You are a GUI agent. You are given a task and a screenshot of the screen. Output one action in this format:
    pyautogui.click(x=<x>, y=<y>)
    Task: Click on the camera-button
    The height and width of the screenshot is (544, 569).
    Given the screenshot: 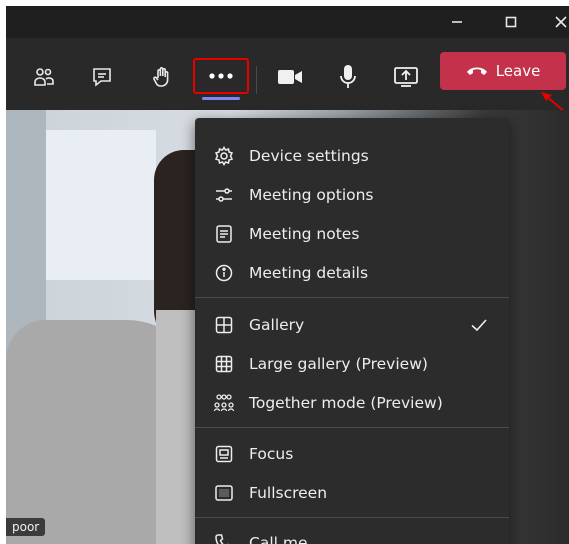 What is the action you would take?
    pyautogui.click(x=290, y=77)
    